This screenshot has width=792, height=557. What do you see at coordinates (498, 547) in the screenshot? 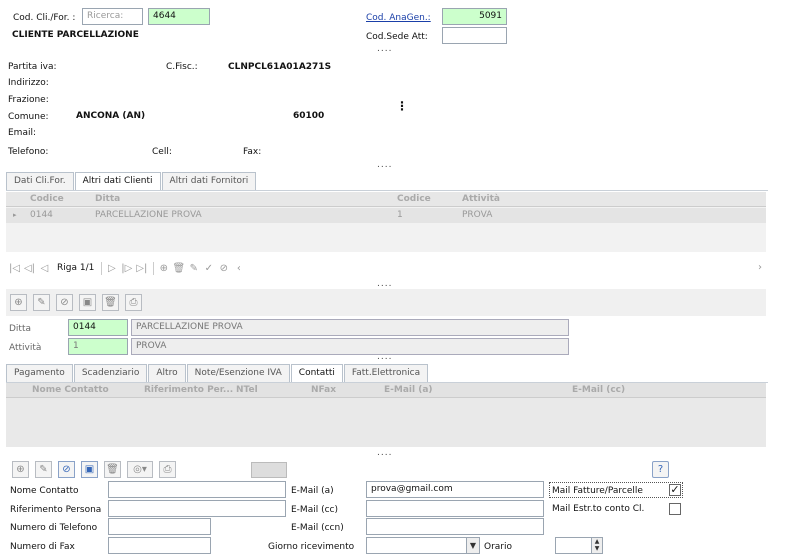
I see `orario-label: Orario` at bounding box center [498, 547].